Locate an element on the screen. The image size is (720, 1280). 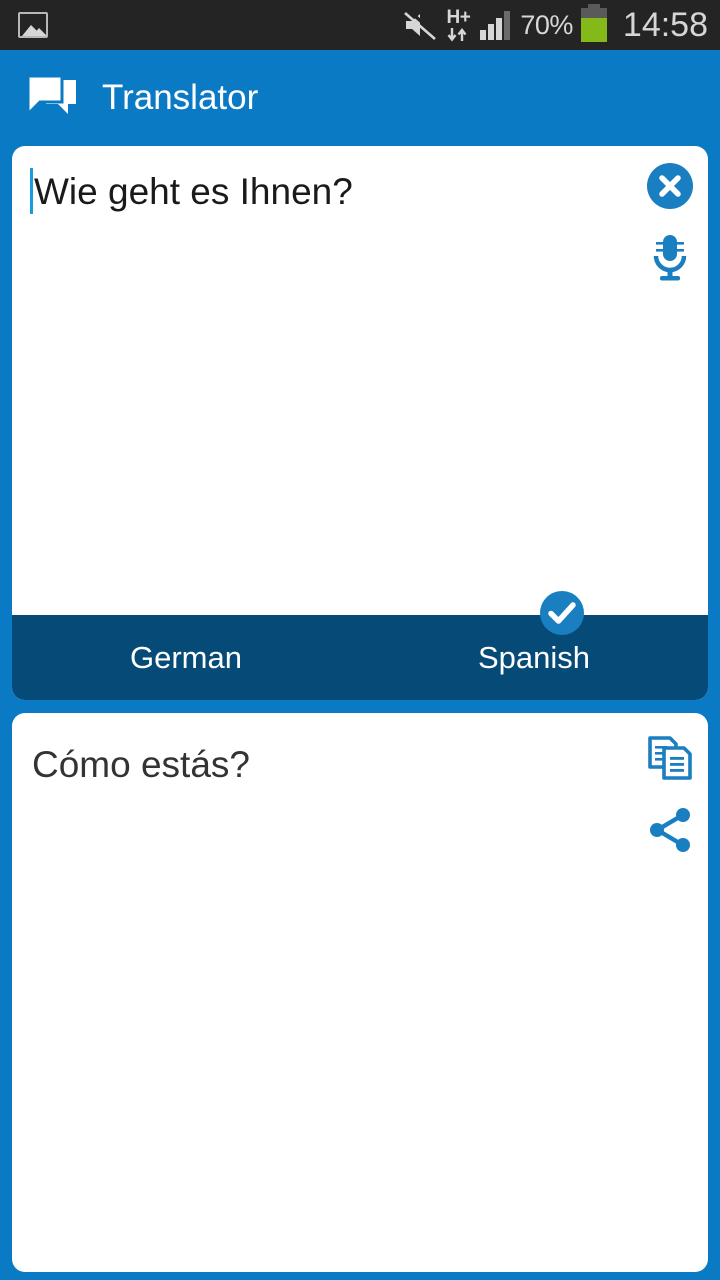
check-circle-icon is located at coordinates (562, 613).